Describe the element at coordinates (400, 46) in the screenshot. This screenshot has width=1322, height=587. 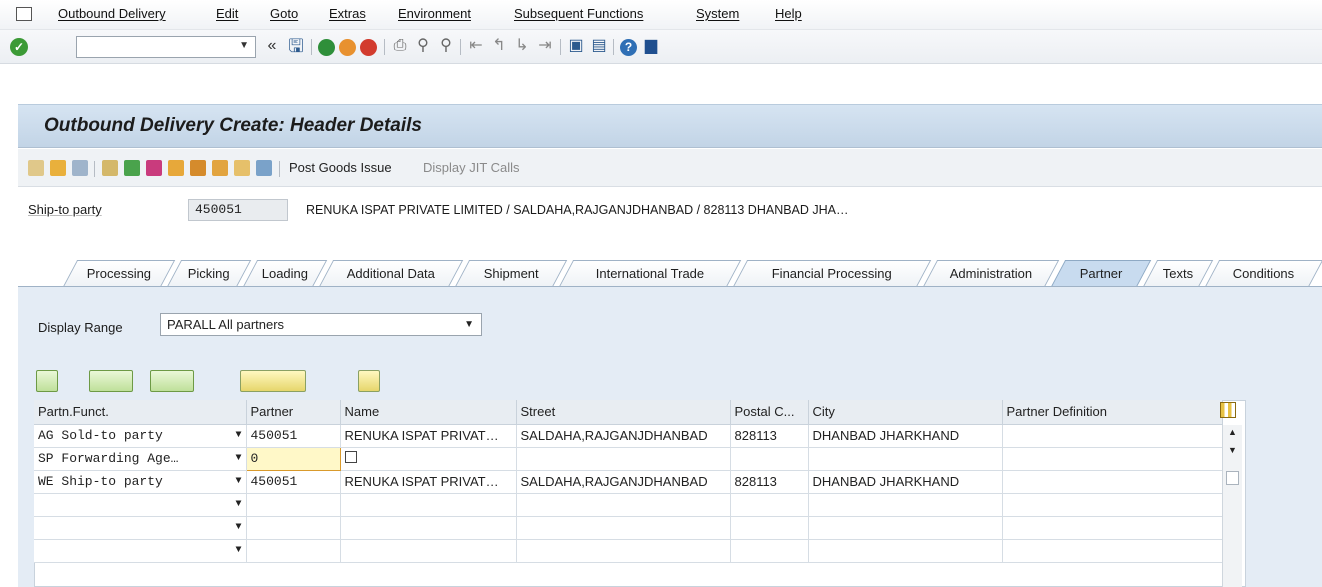
I see `print-icon: ⎙` at that location.